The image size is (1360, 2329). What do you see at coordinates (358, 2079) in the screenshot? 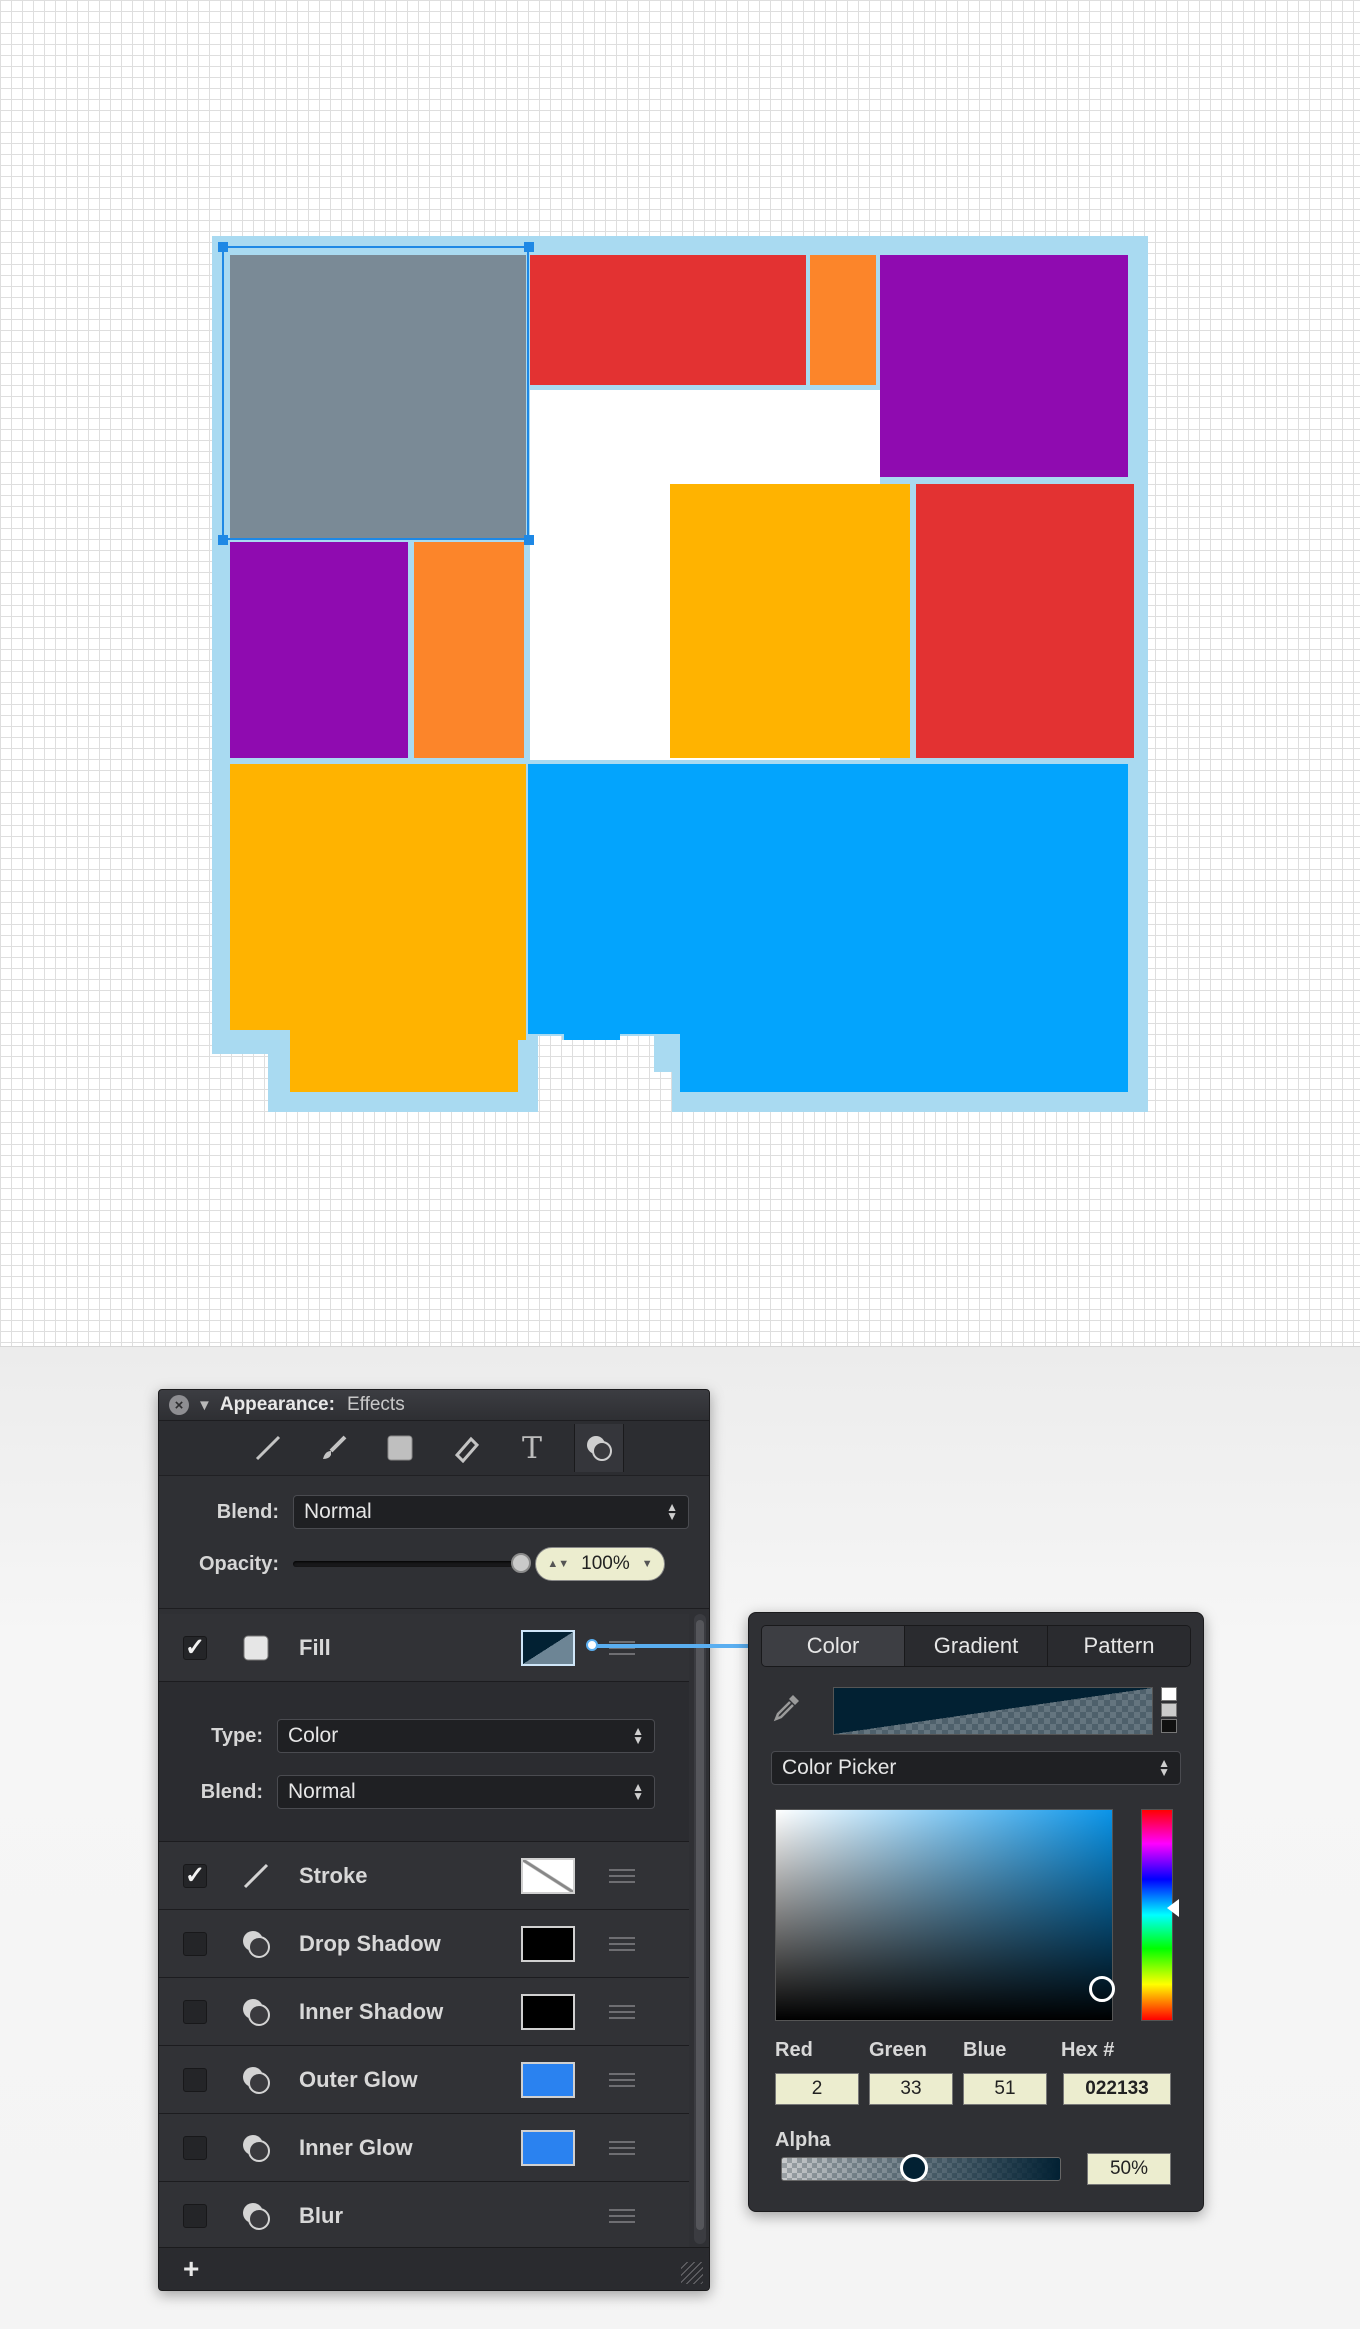
I see `effect-label: Outer Glow` at bounding box center [358, 2079].